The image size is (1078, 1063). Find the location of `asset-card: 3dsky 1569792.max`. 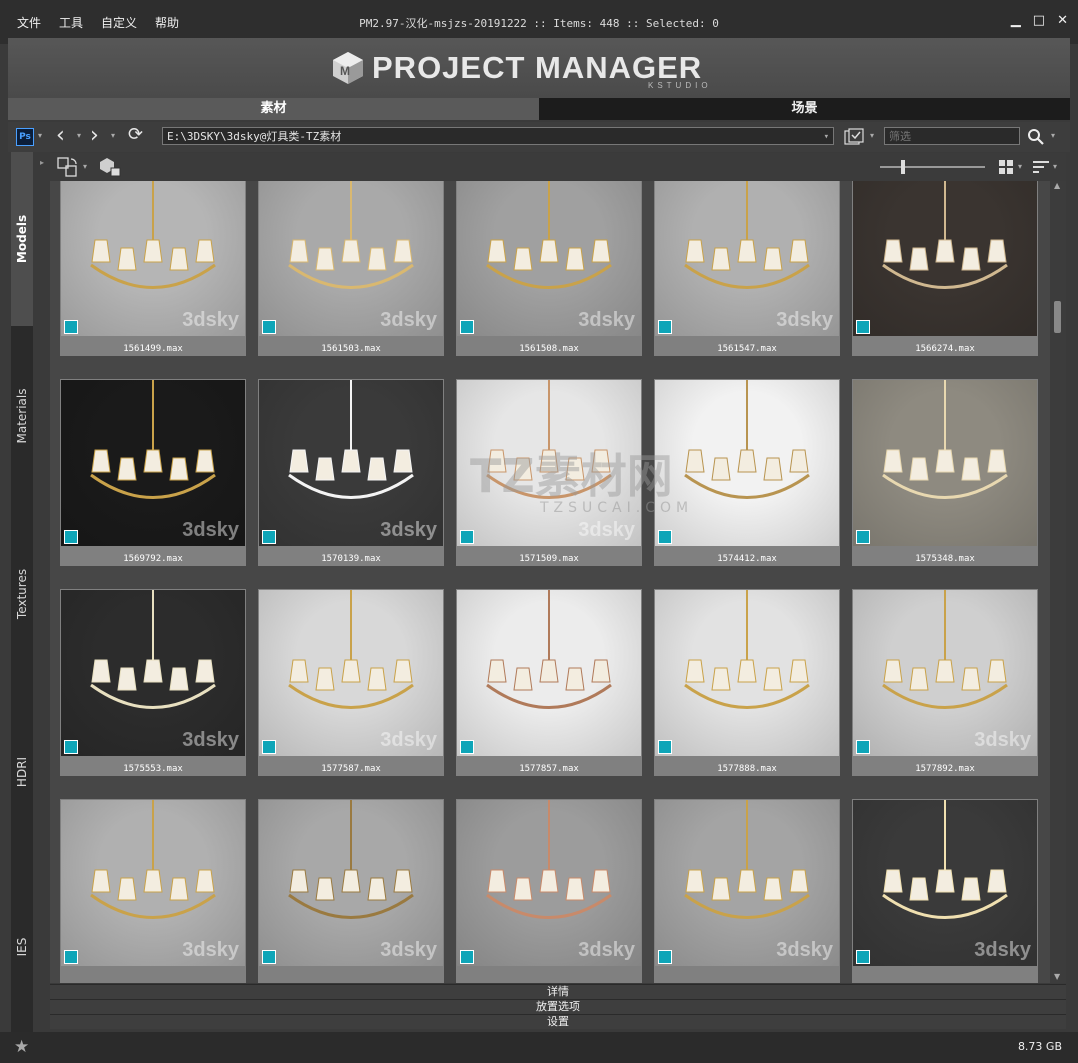

asset-card: 3dsky 1569792.max is located at coordinates (153, 472).